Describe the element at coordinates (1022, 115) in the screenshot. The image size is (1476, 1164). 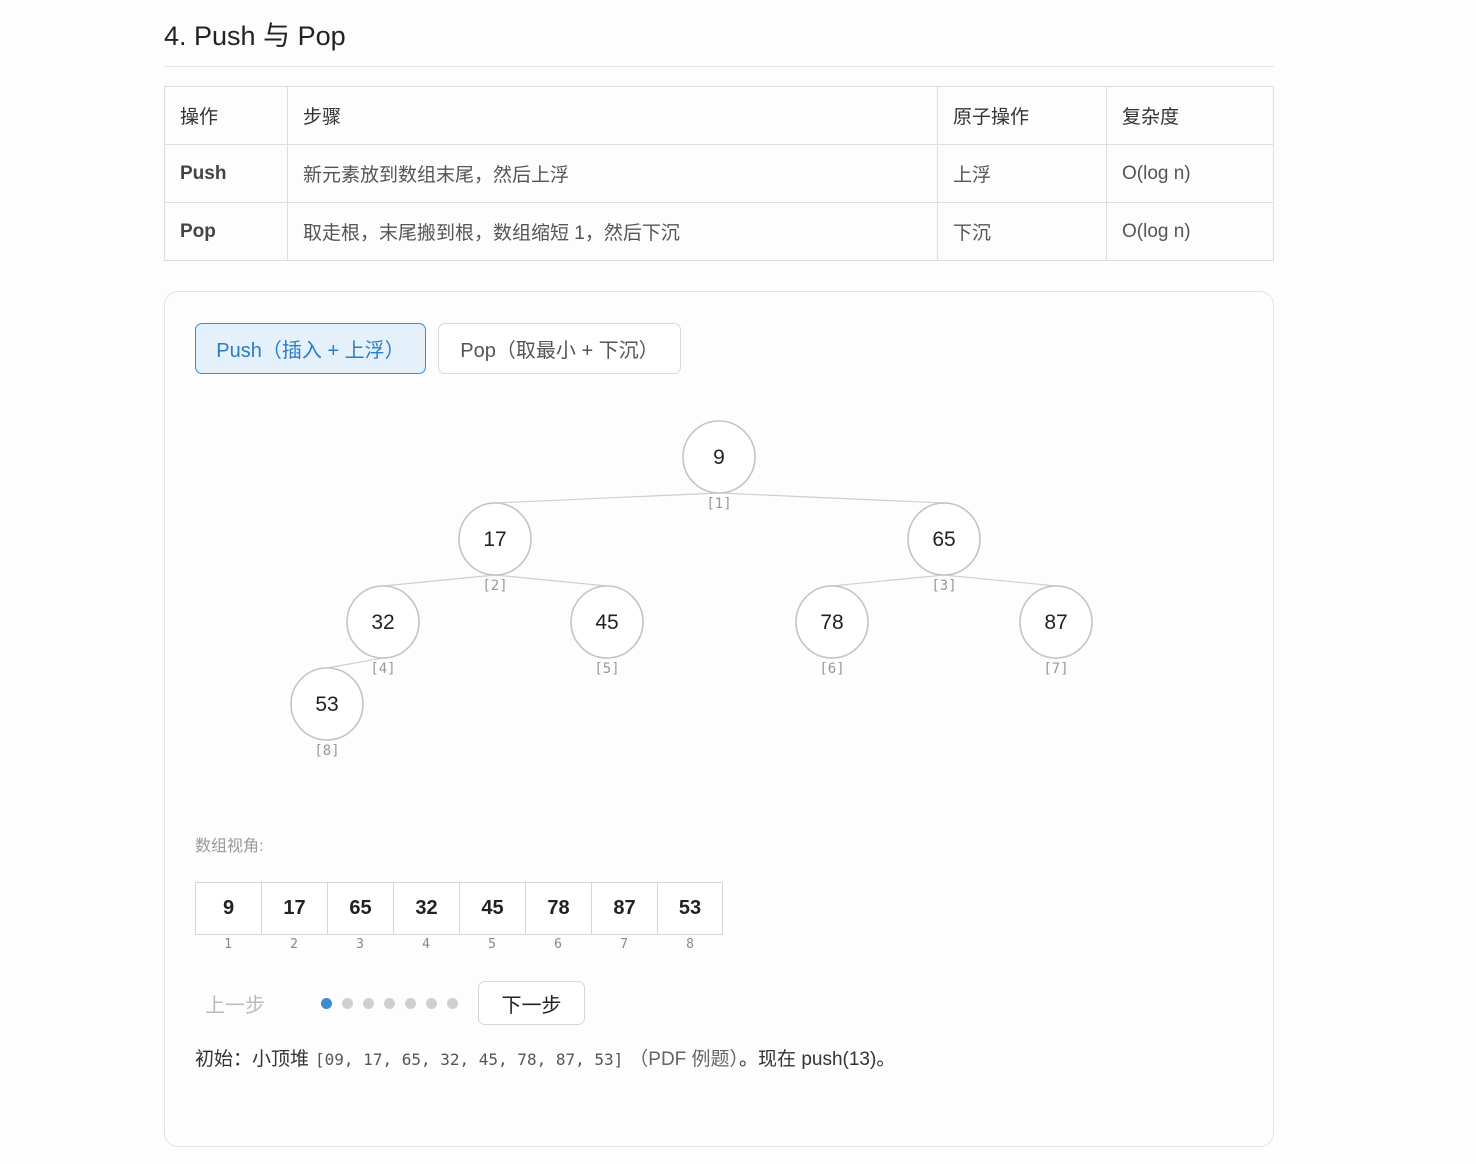
I see `table-header-cell: 原子操作` at that location.